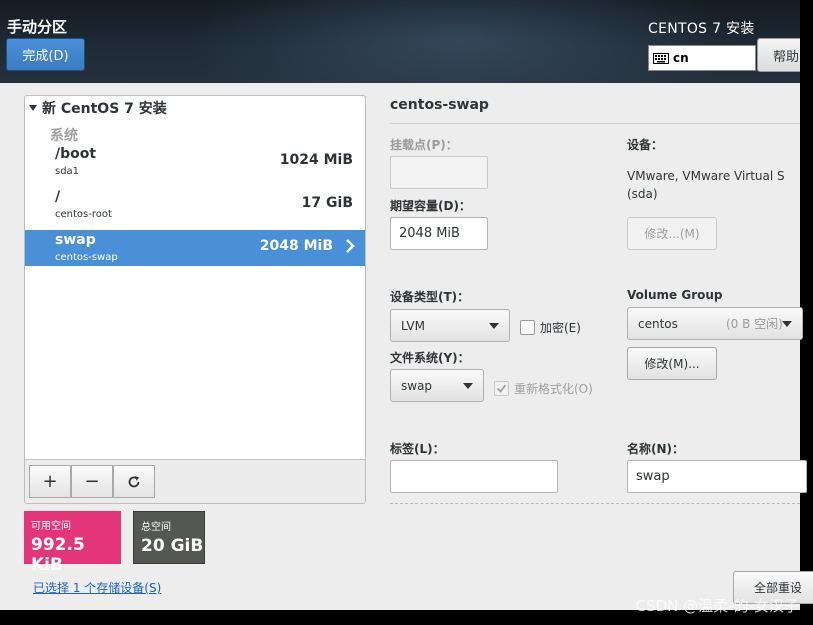 The width and height of the screenshot is (813, 625). What do you see at coordinates (195, 162) in the screenshot?
I see `partition-row-boot: /boot sda1 1024 MiB` at bounding box center [195, 162].